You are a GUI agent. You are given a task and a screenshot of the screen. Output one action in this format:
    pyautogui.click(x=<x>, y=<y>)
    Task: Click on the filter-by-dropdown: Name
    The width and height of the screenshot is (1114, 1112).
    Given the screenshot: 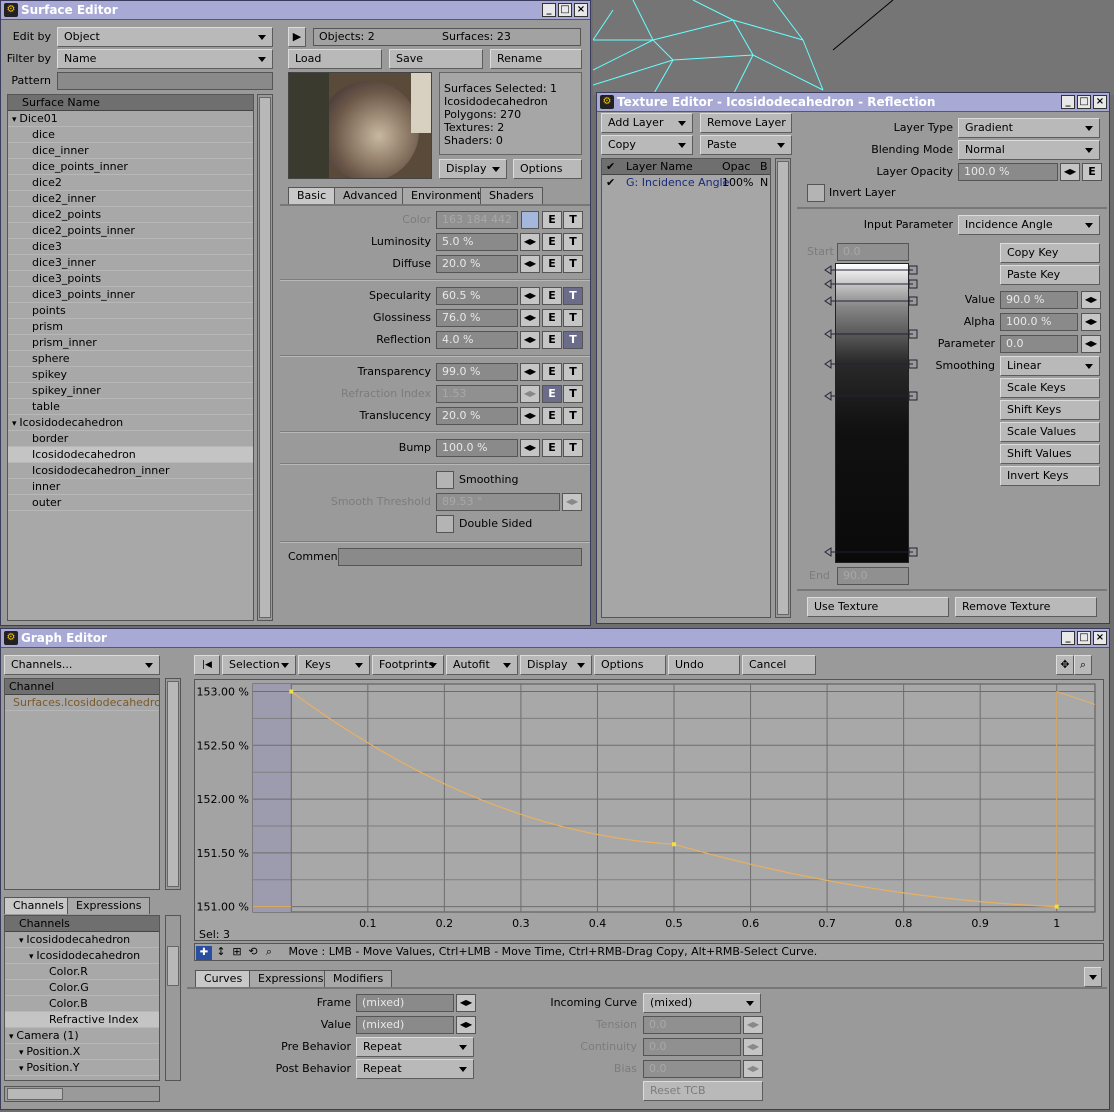 What is the action you would take?
    pyautogui.click(x=165, y=59)
    